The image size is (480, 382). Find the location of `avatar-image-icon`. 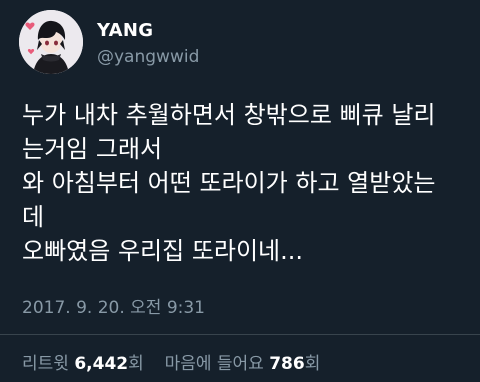

avatar-image-icon is located at coordinates (51, 42).